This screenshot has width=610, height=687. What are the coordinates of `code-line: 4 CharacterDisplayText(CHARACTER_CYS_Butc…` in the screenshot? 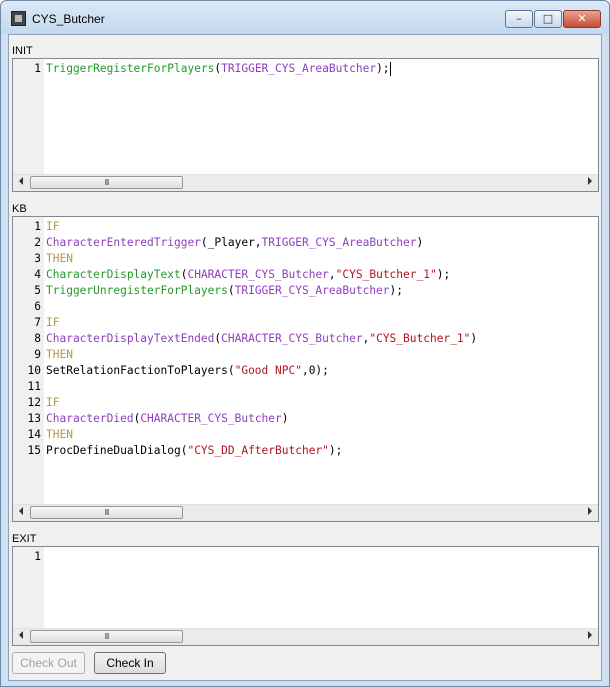 It's located at (305, 275).